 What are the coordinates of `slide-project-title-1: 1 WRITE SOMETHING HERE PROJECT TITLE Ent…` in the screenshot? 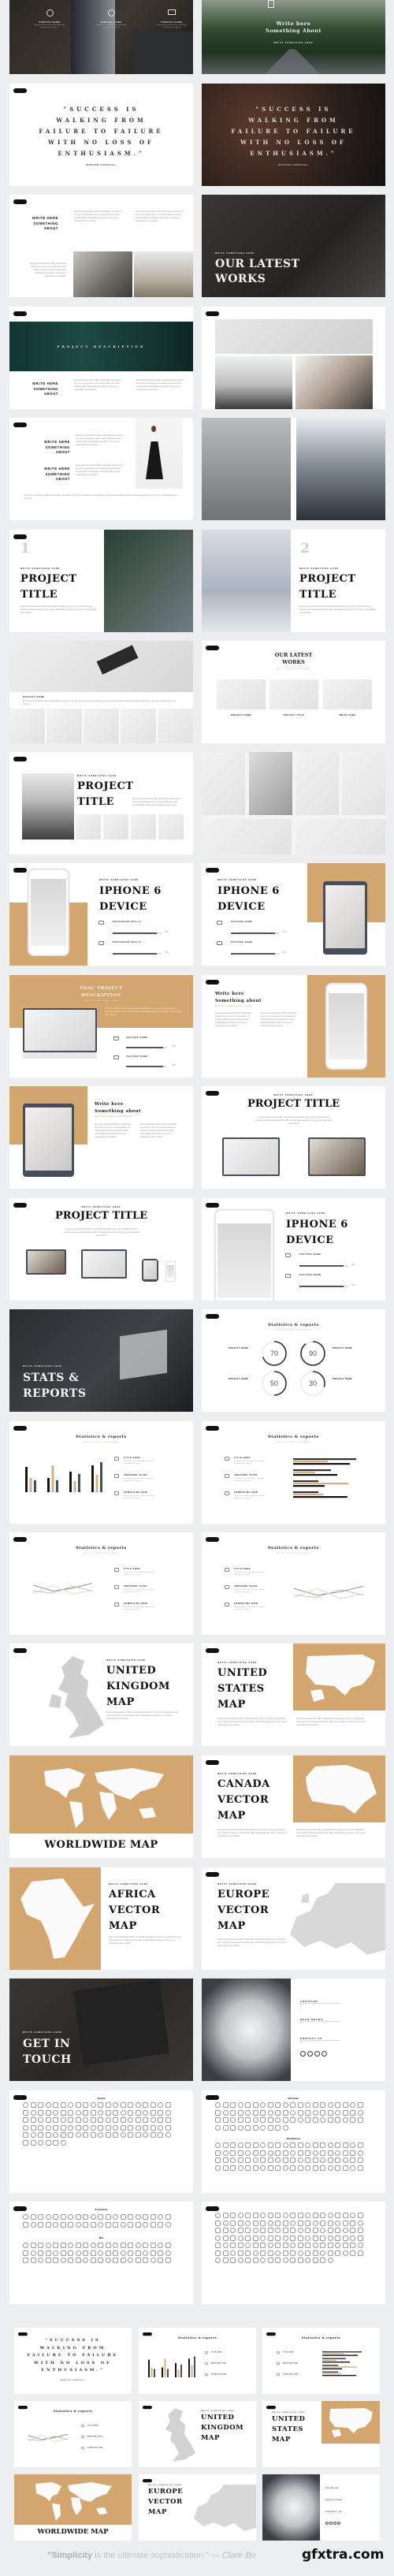 It's located at (101, 581).